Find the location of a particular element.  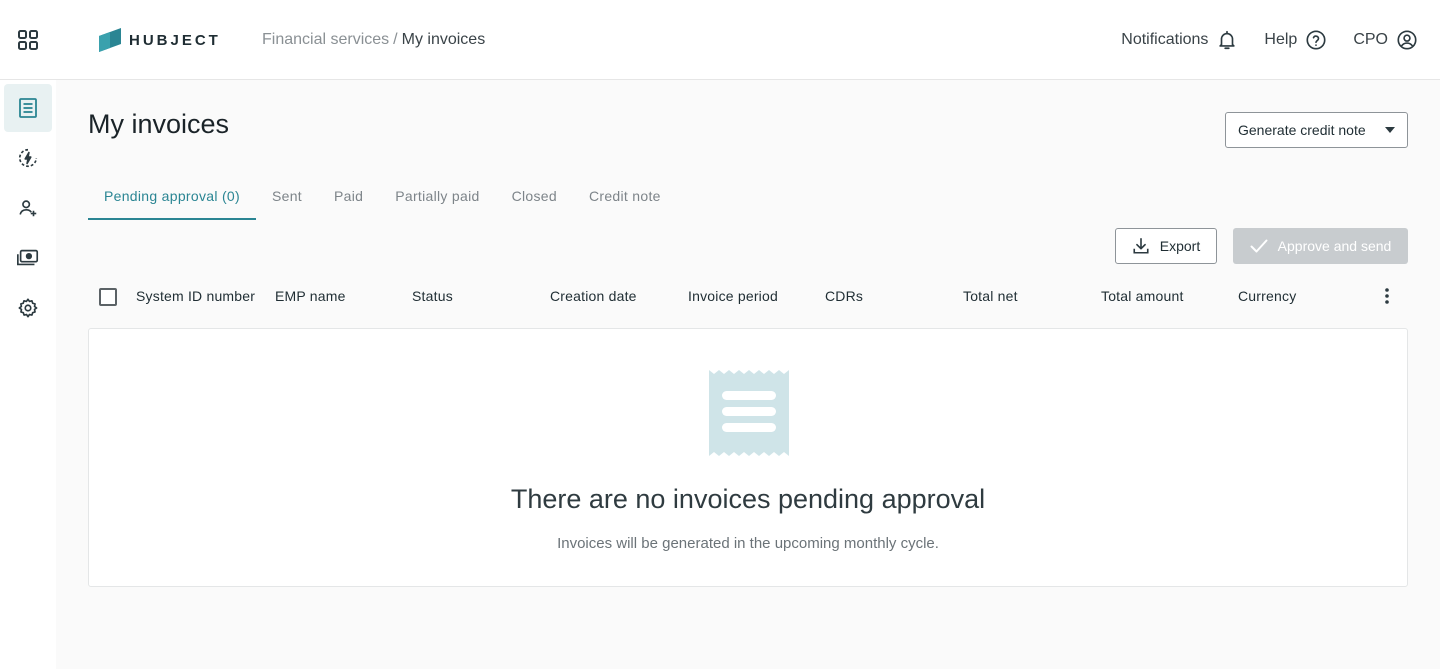

logo-mark-icon is located at coordinates (110, 40).